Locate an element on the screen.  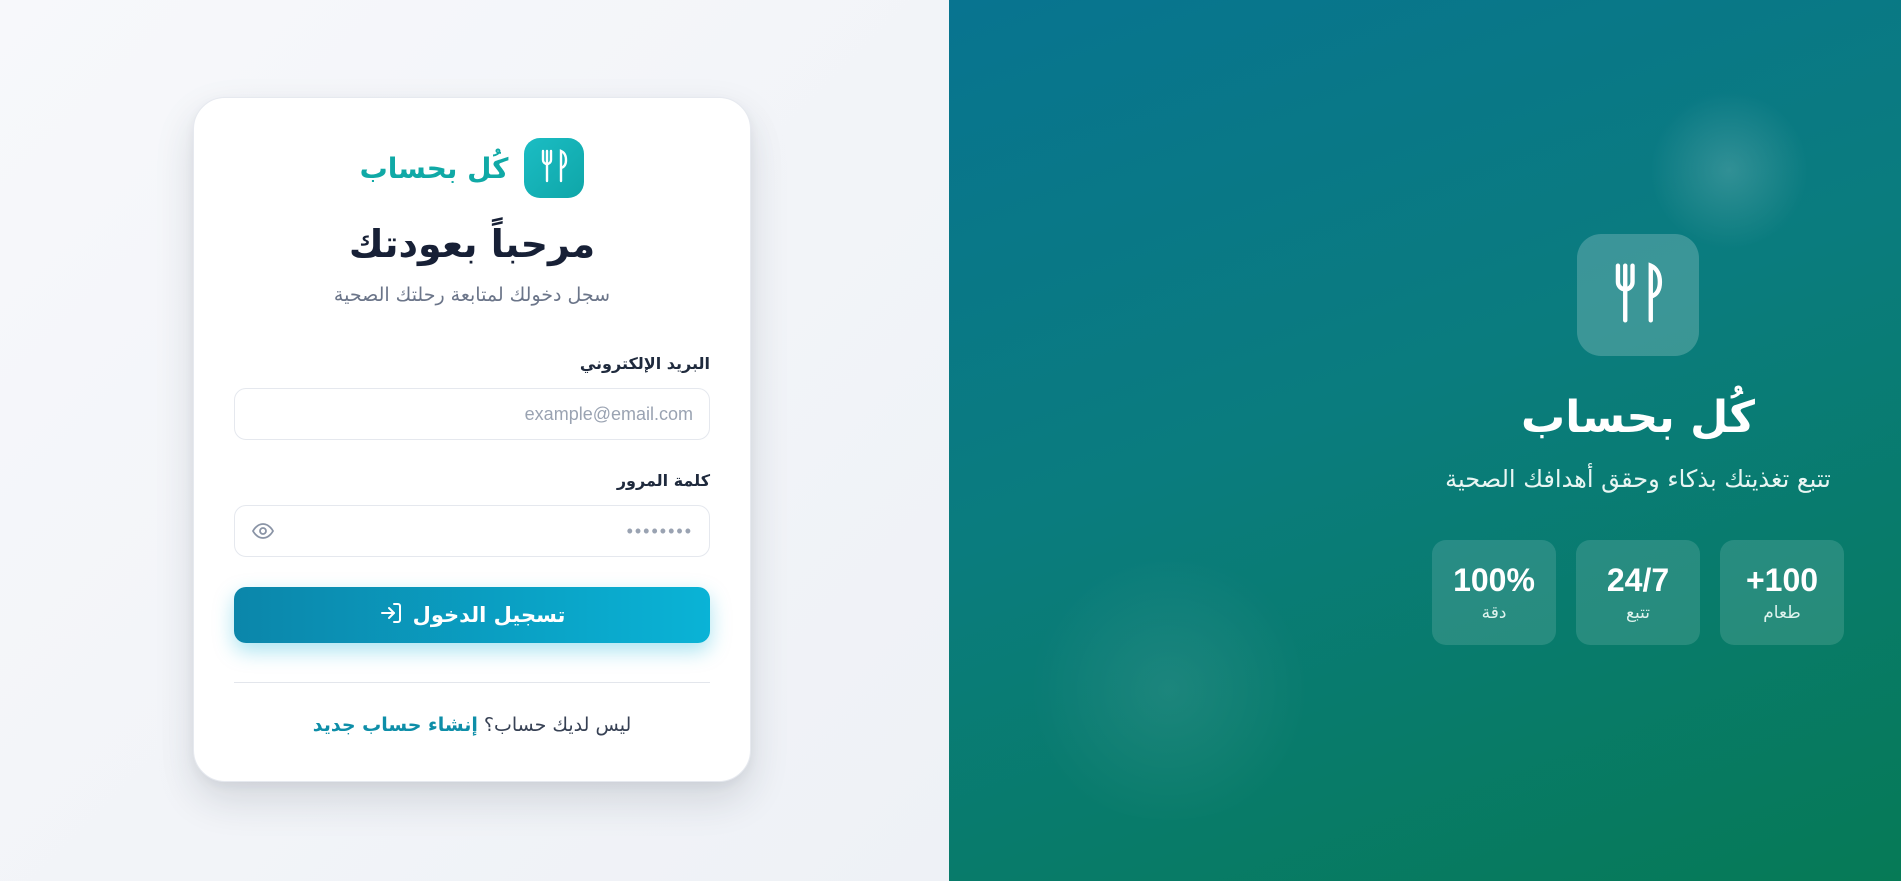
login-arrow-icon is located at coordinates (391, 615).